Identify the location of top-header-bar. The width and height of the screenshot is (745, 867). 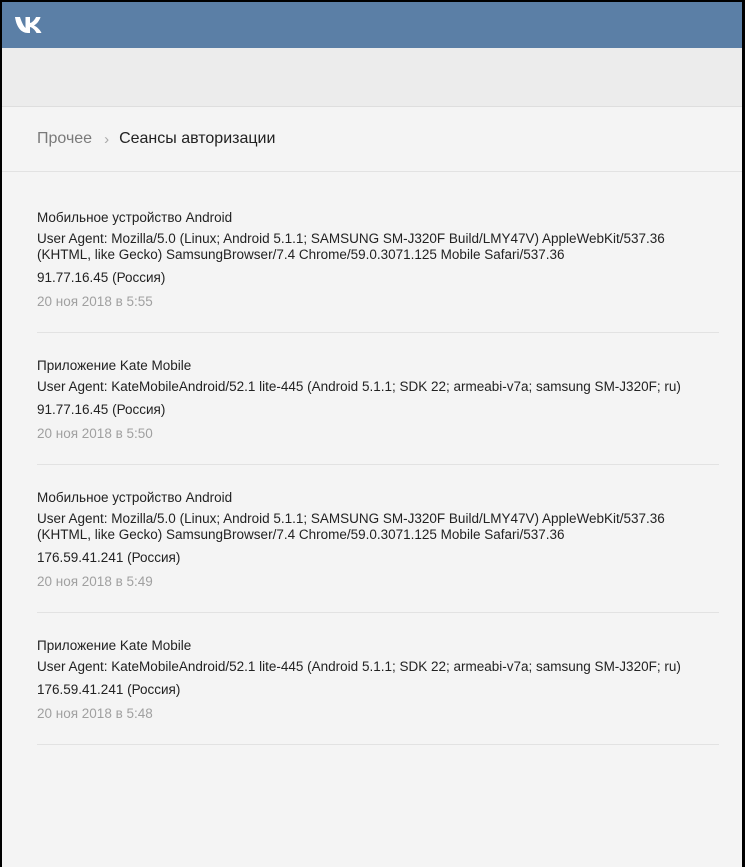
(372, 25).